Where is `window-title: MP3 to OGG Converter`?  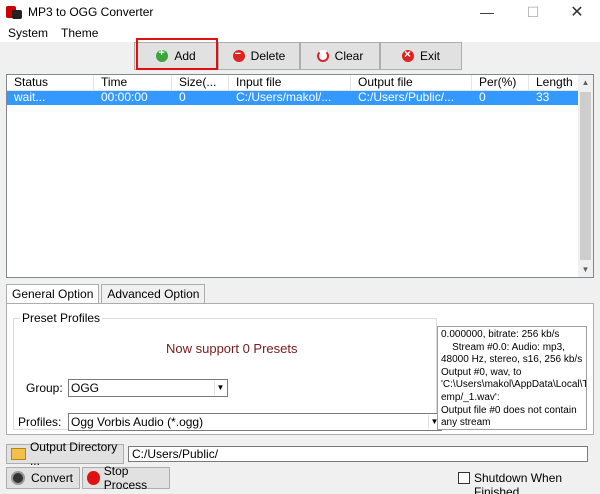 window-title: MP3 to OGG Converter is located at coordinates (91, 12).